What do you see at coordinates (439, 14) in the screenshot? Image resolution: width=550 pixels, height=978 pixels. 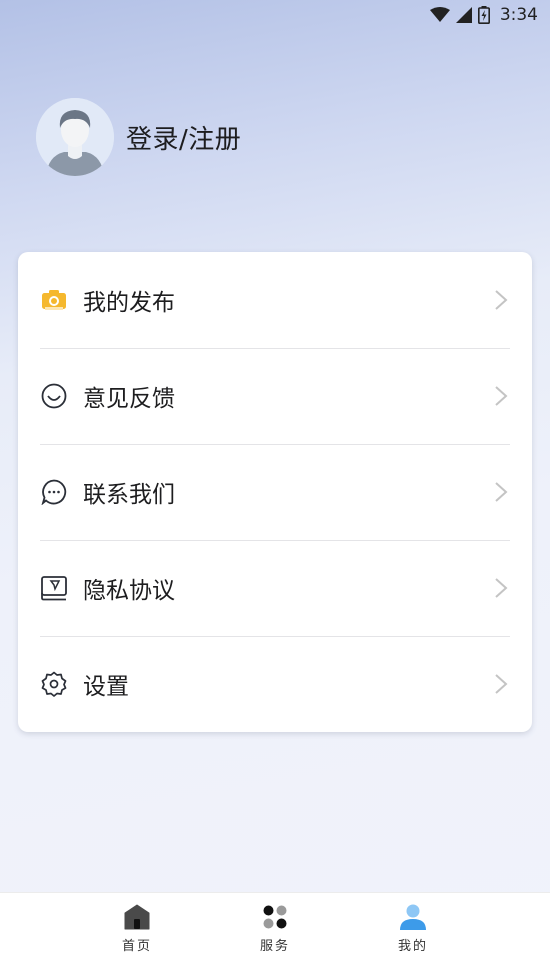 I see `wifi-icon` at bounding box center [439, 14].